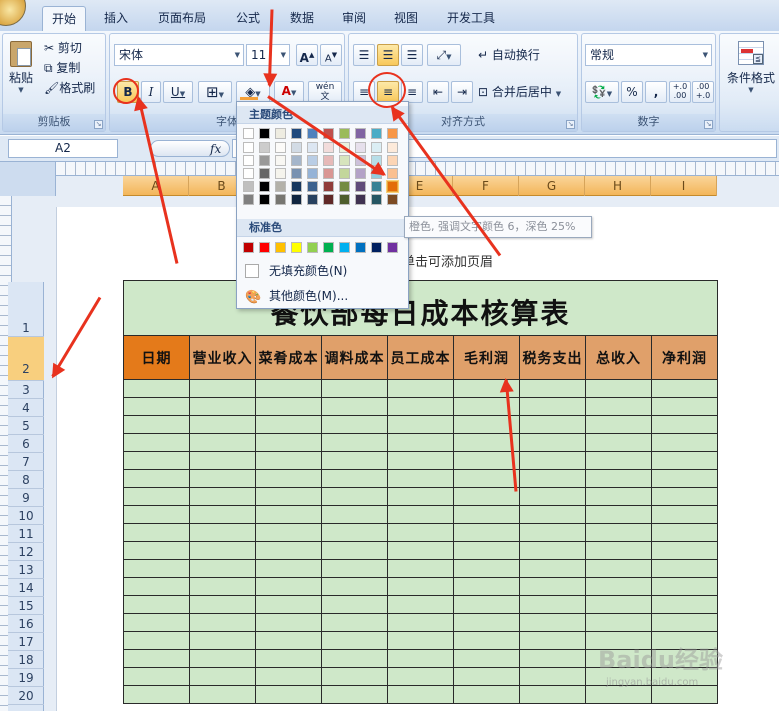 The height and width of the screenshot is (711, 779). I want to click on column-header-f: F, so click(486, 186).